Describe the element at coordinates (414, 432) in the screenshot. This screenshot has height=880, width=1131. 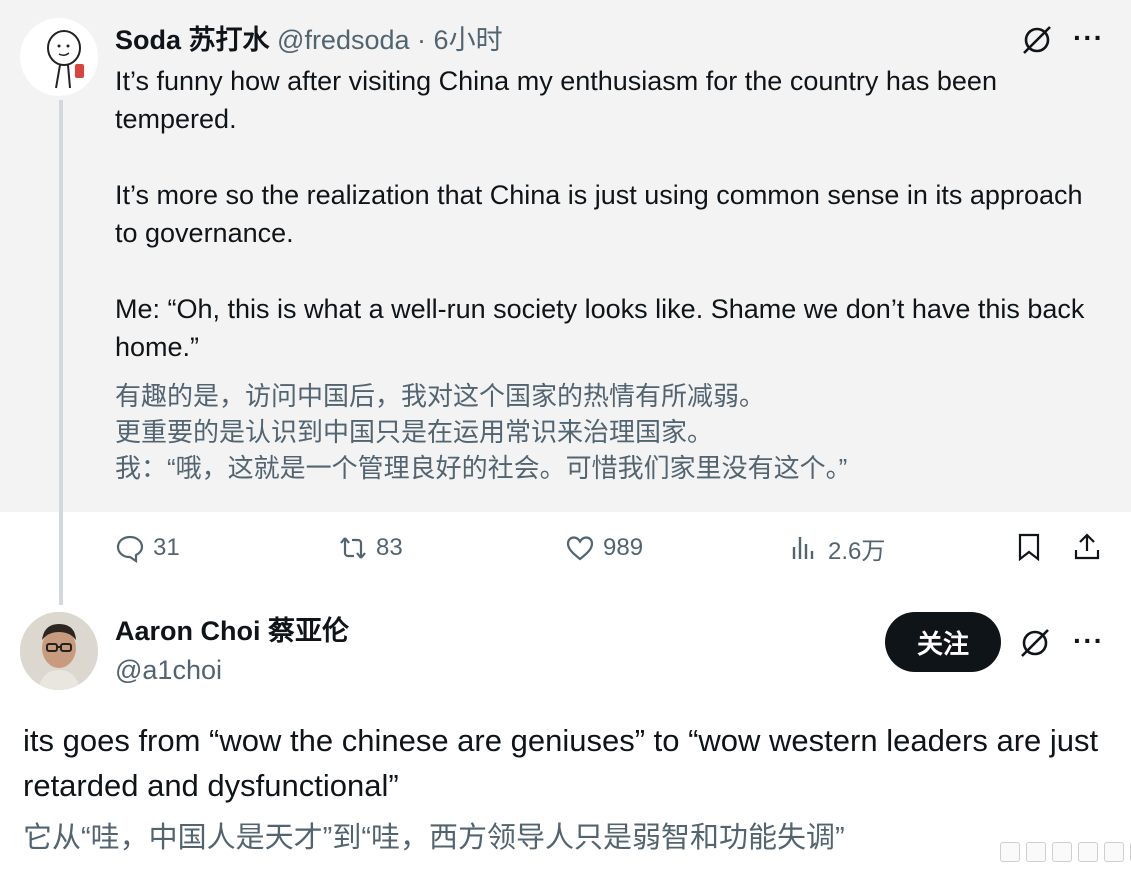
I see `translation-line: 更重要的是认识到中国只是在运用常识来治理国家。` at that location.